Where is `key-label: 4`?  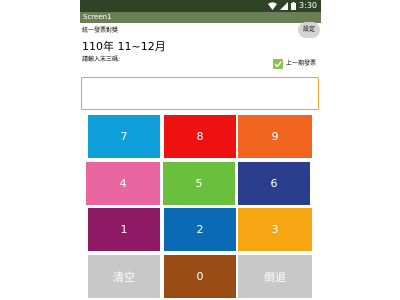 key-label: 4 is located at coordinates (123, 183).